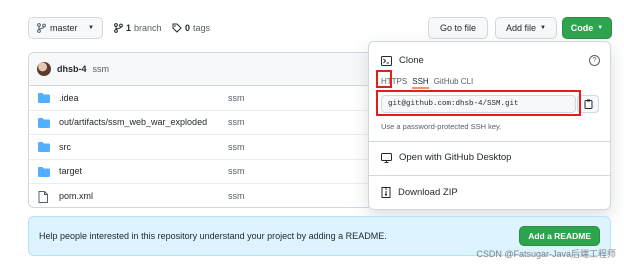 The height and width of the screenshot is (266, 624). I want to click on file-name: out/artifacts/ssm_web_war_exploded, so click(133, 122).